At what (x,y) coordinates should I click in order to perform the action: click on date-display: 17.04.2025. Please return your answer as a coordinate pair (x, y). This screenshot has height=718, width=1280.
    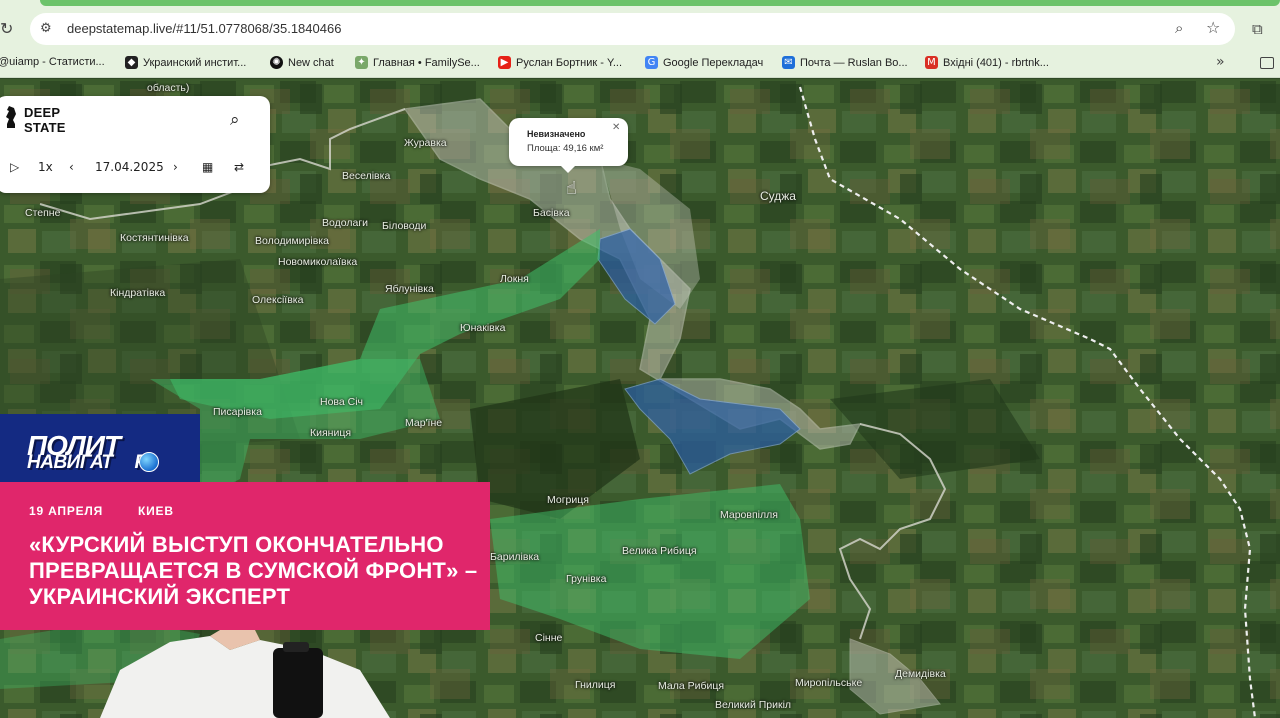
    Looking at the image, I should click on (129, 167).